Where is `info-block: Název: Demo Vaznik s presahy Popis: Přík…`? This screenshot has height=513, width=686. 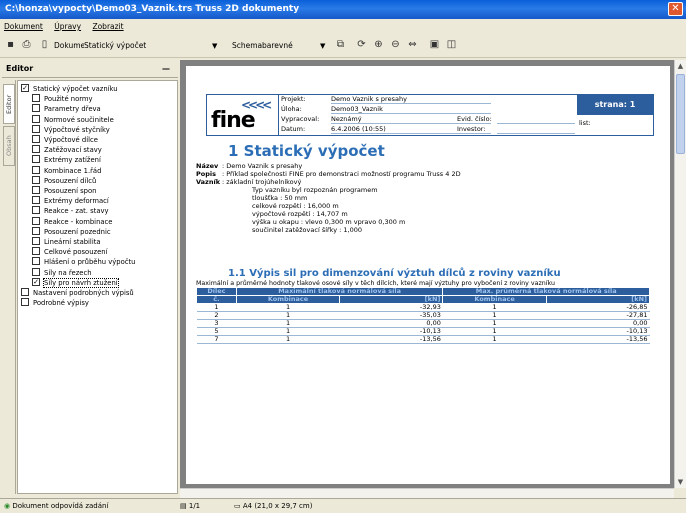 info-block: Název: Demo Vaznik s presahy Popis: Přík… is located at coordinates (328, 198).